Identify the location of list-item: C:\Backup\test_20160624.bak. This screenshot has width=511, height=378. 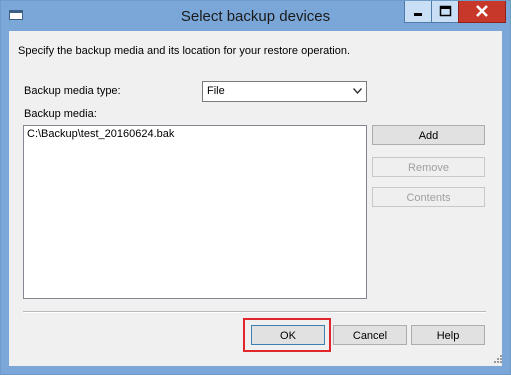
(100, 134).